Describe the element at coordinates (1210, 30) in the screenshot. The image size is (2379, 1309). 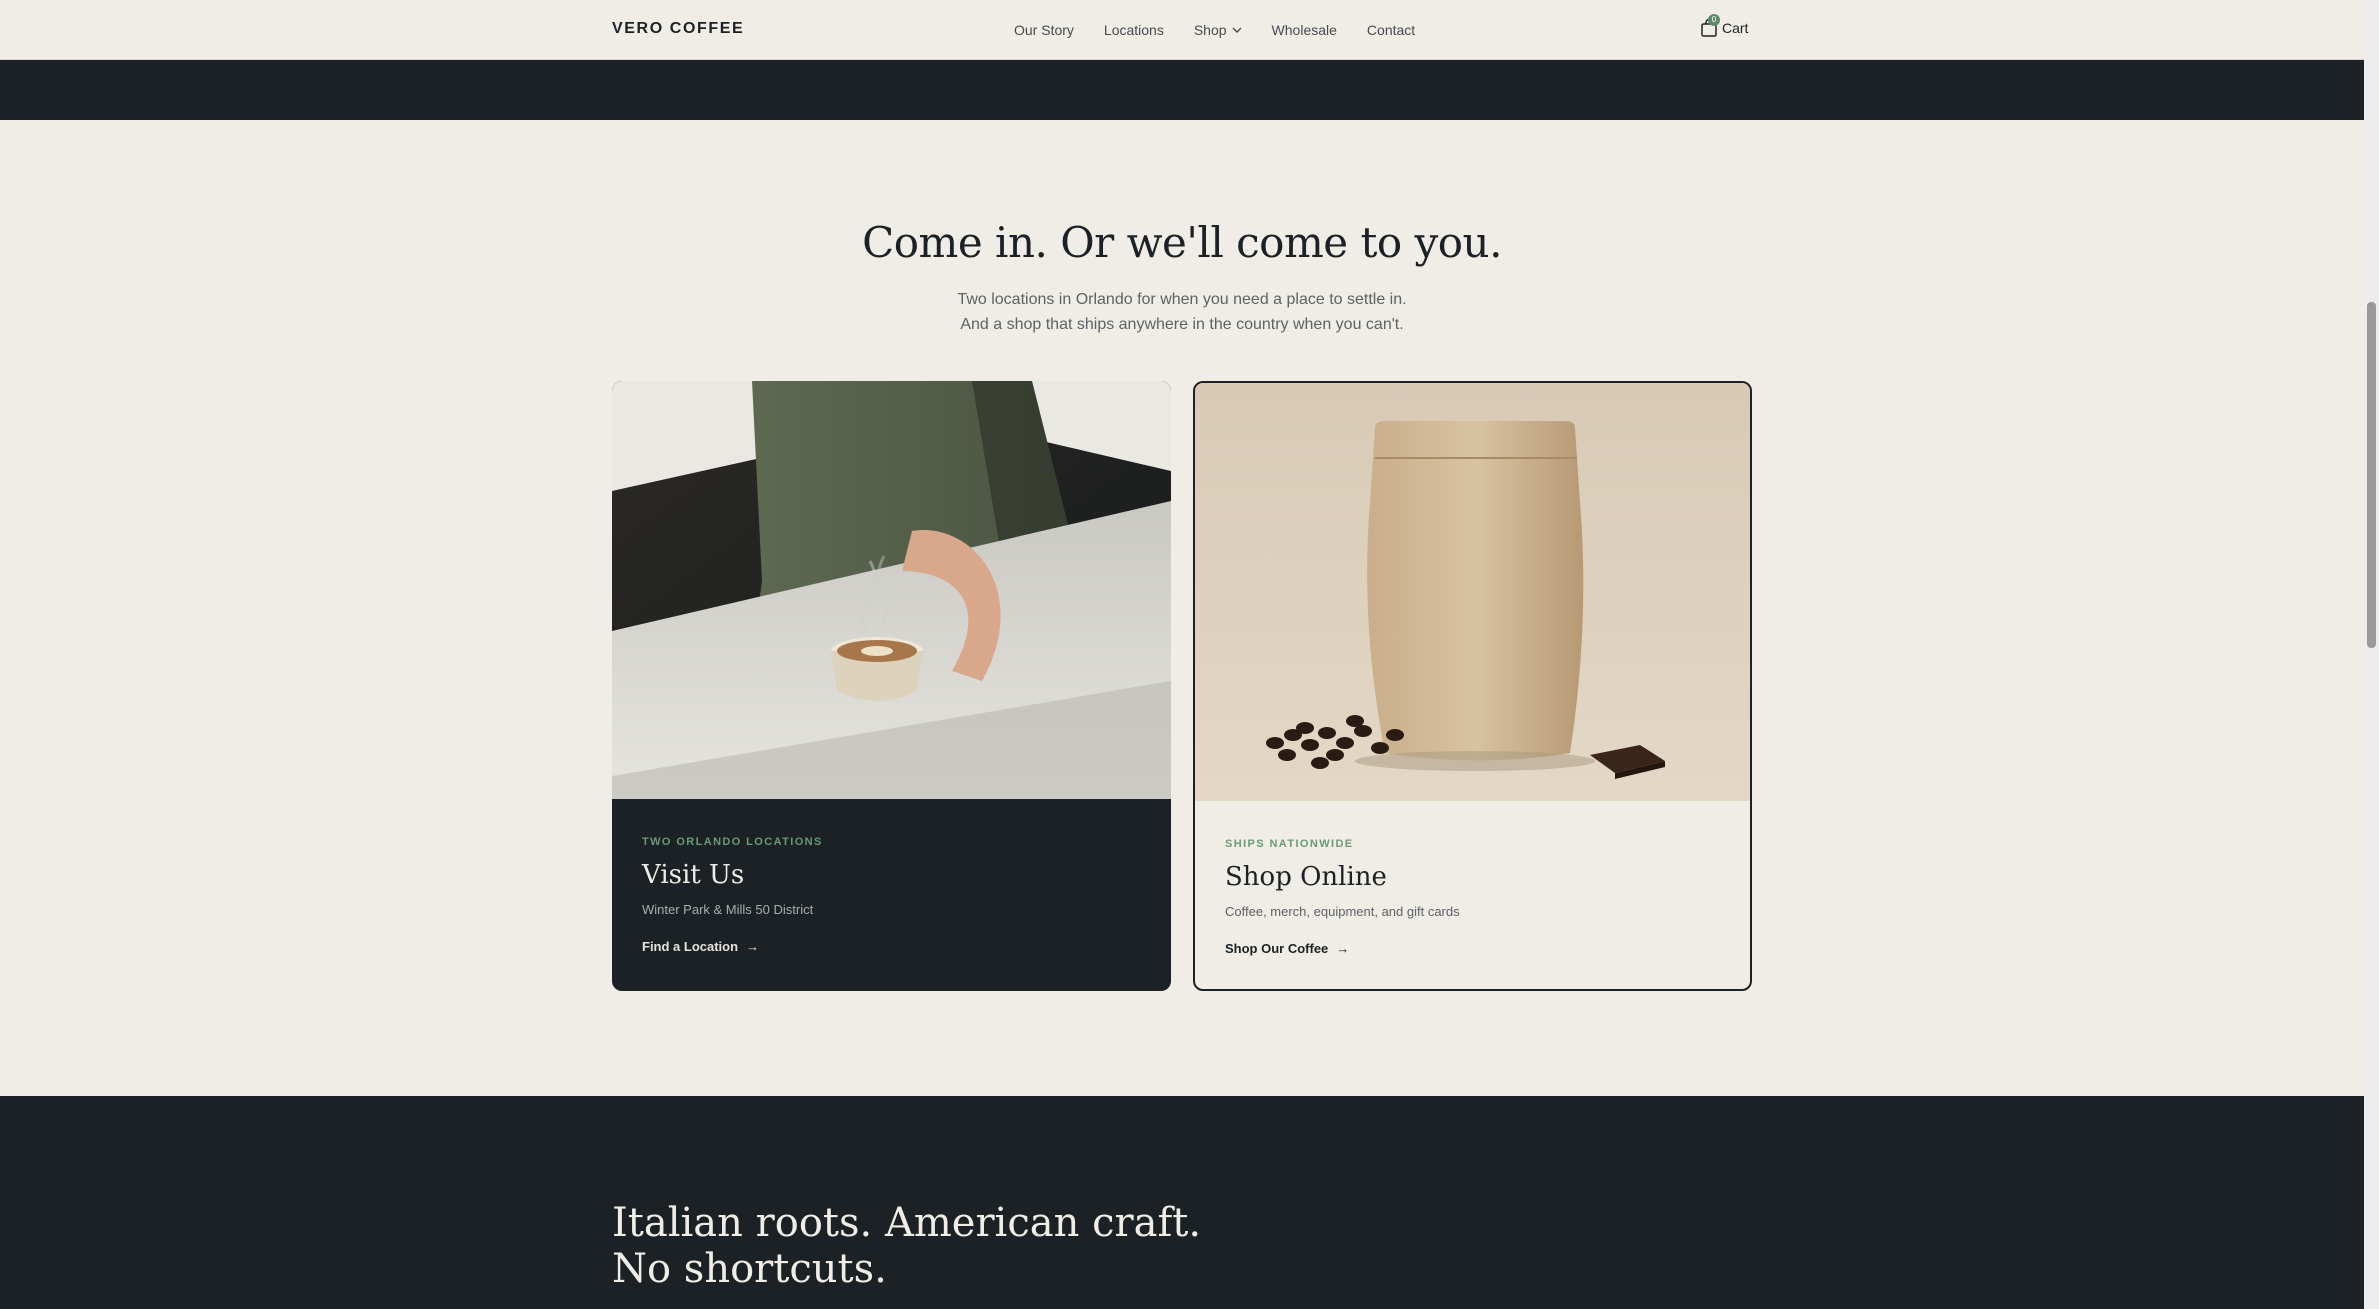
I see `nav-shop-label: Shop` at that location.